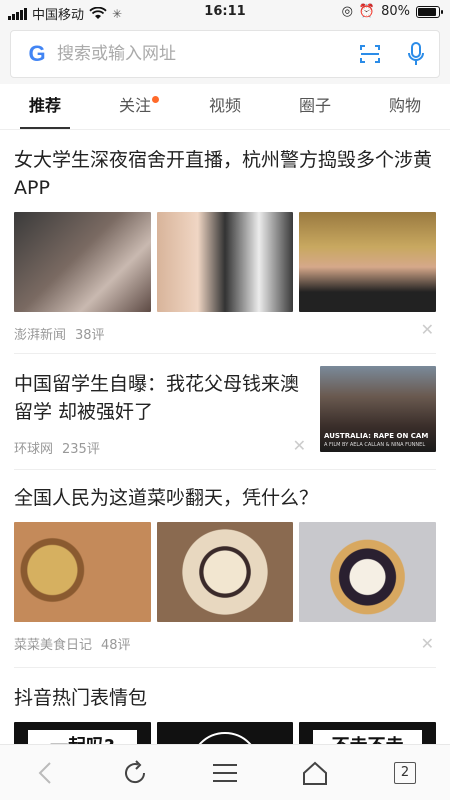 This screenshot has width=450, height=800. What do you see at coordinates (376, 436) in the screenshot?
I see `thumbnail-caption: AUSTRALIA: RAPE ON CAM` at bounding box center [376, 436].